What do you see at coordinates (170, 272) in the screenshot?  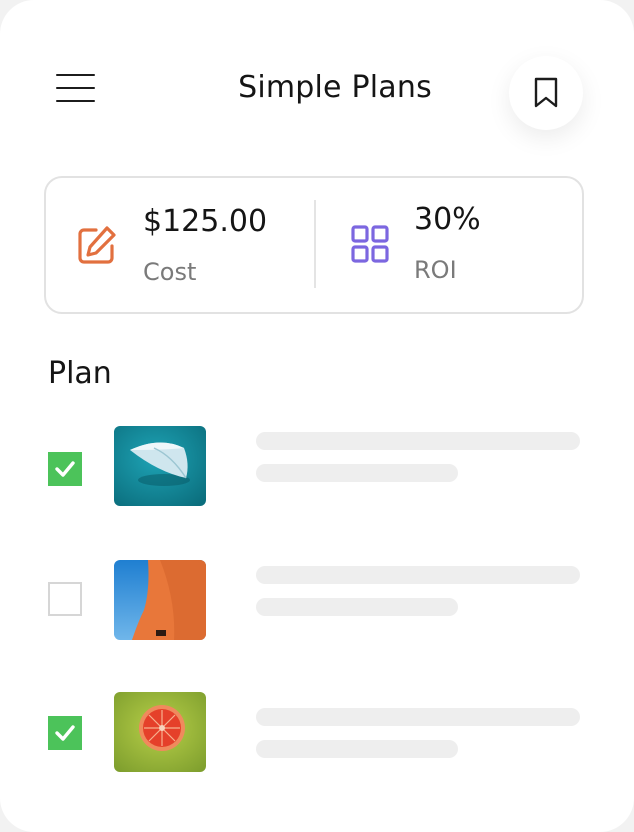 I see `cost-label: Cost` at bounding box center [170, 272].